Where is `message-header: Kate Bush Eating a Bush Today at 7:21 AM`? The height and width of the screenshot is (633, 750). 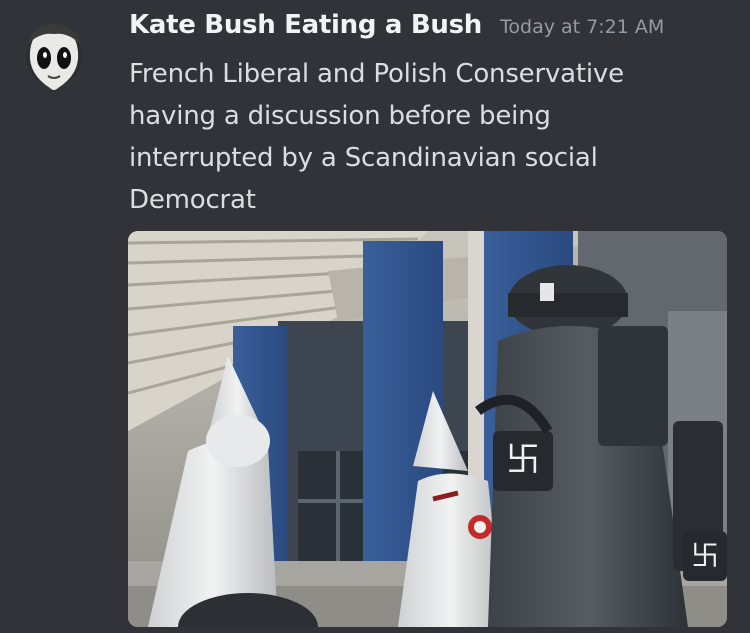
message-header: Kate Bush Eating a Bush Today at 7:21 AM is located at coordinates (396, 25).